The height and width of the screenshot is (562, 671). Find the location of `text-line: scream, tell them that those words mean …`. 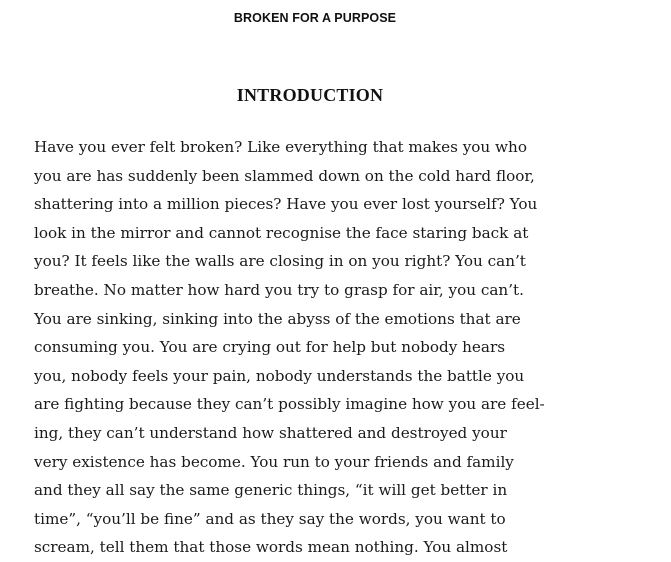

text-line: scream, tell them that those words mean … is located at coordinates (271, 547).